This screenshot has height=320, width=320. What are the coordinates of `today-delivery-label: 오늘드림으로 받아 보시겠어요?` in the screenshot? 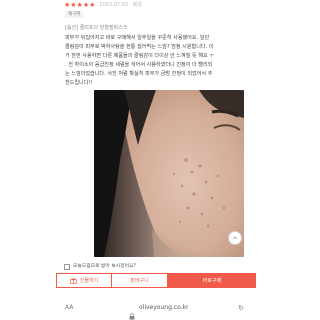 It's located at (104, 266).